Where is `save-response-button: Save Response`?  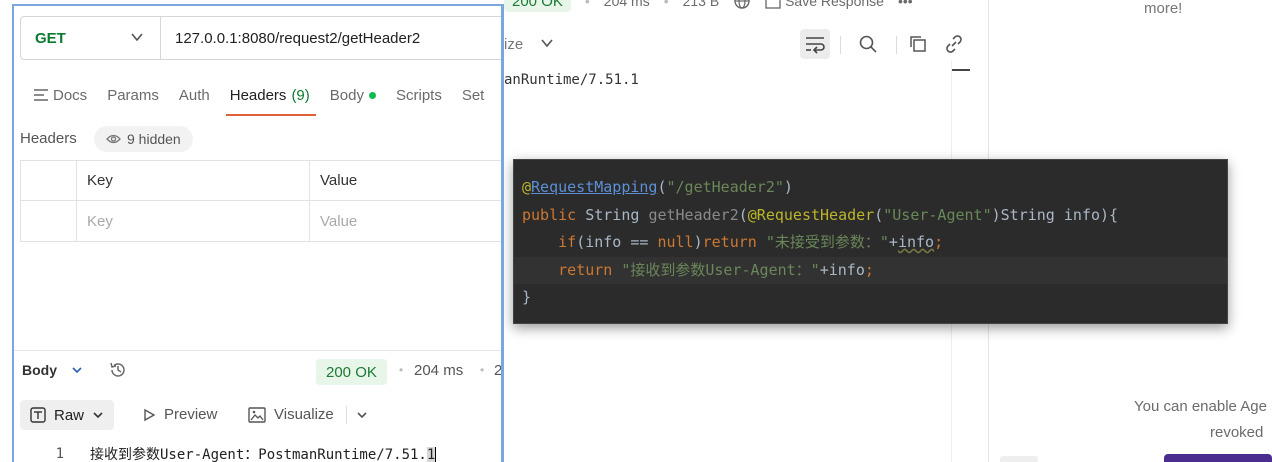
save-response-button: Save Response is located at coordinates (824, 4).